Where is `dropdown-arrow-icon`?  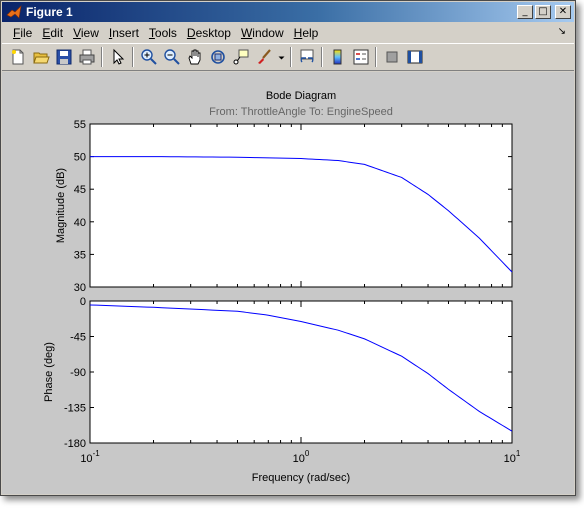
dropdown-arrow-icon is located at coordinates (281, 57).